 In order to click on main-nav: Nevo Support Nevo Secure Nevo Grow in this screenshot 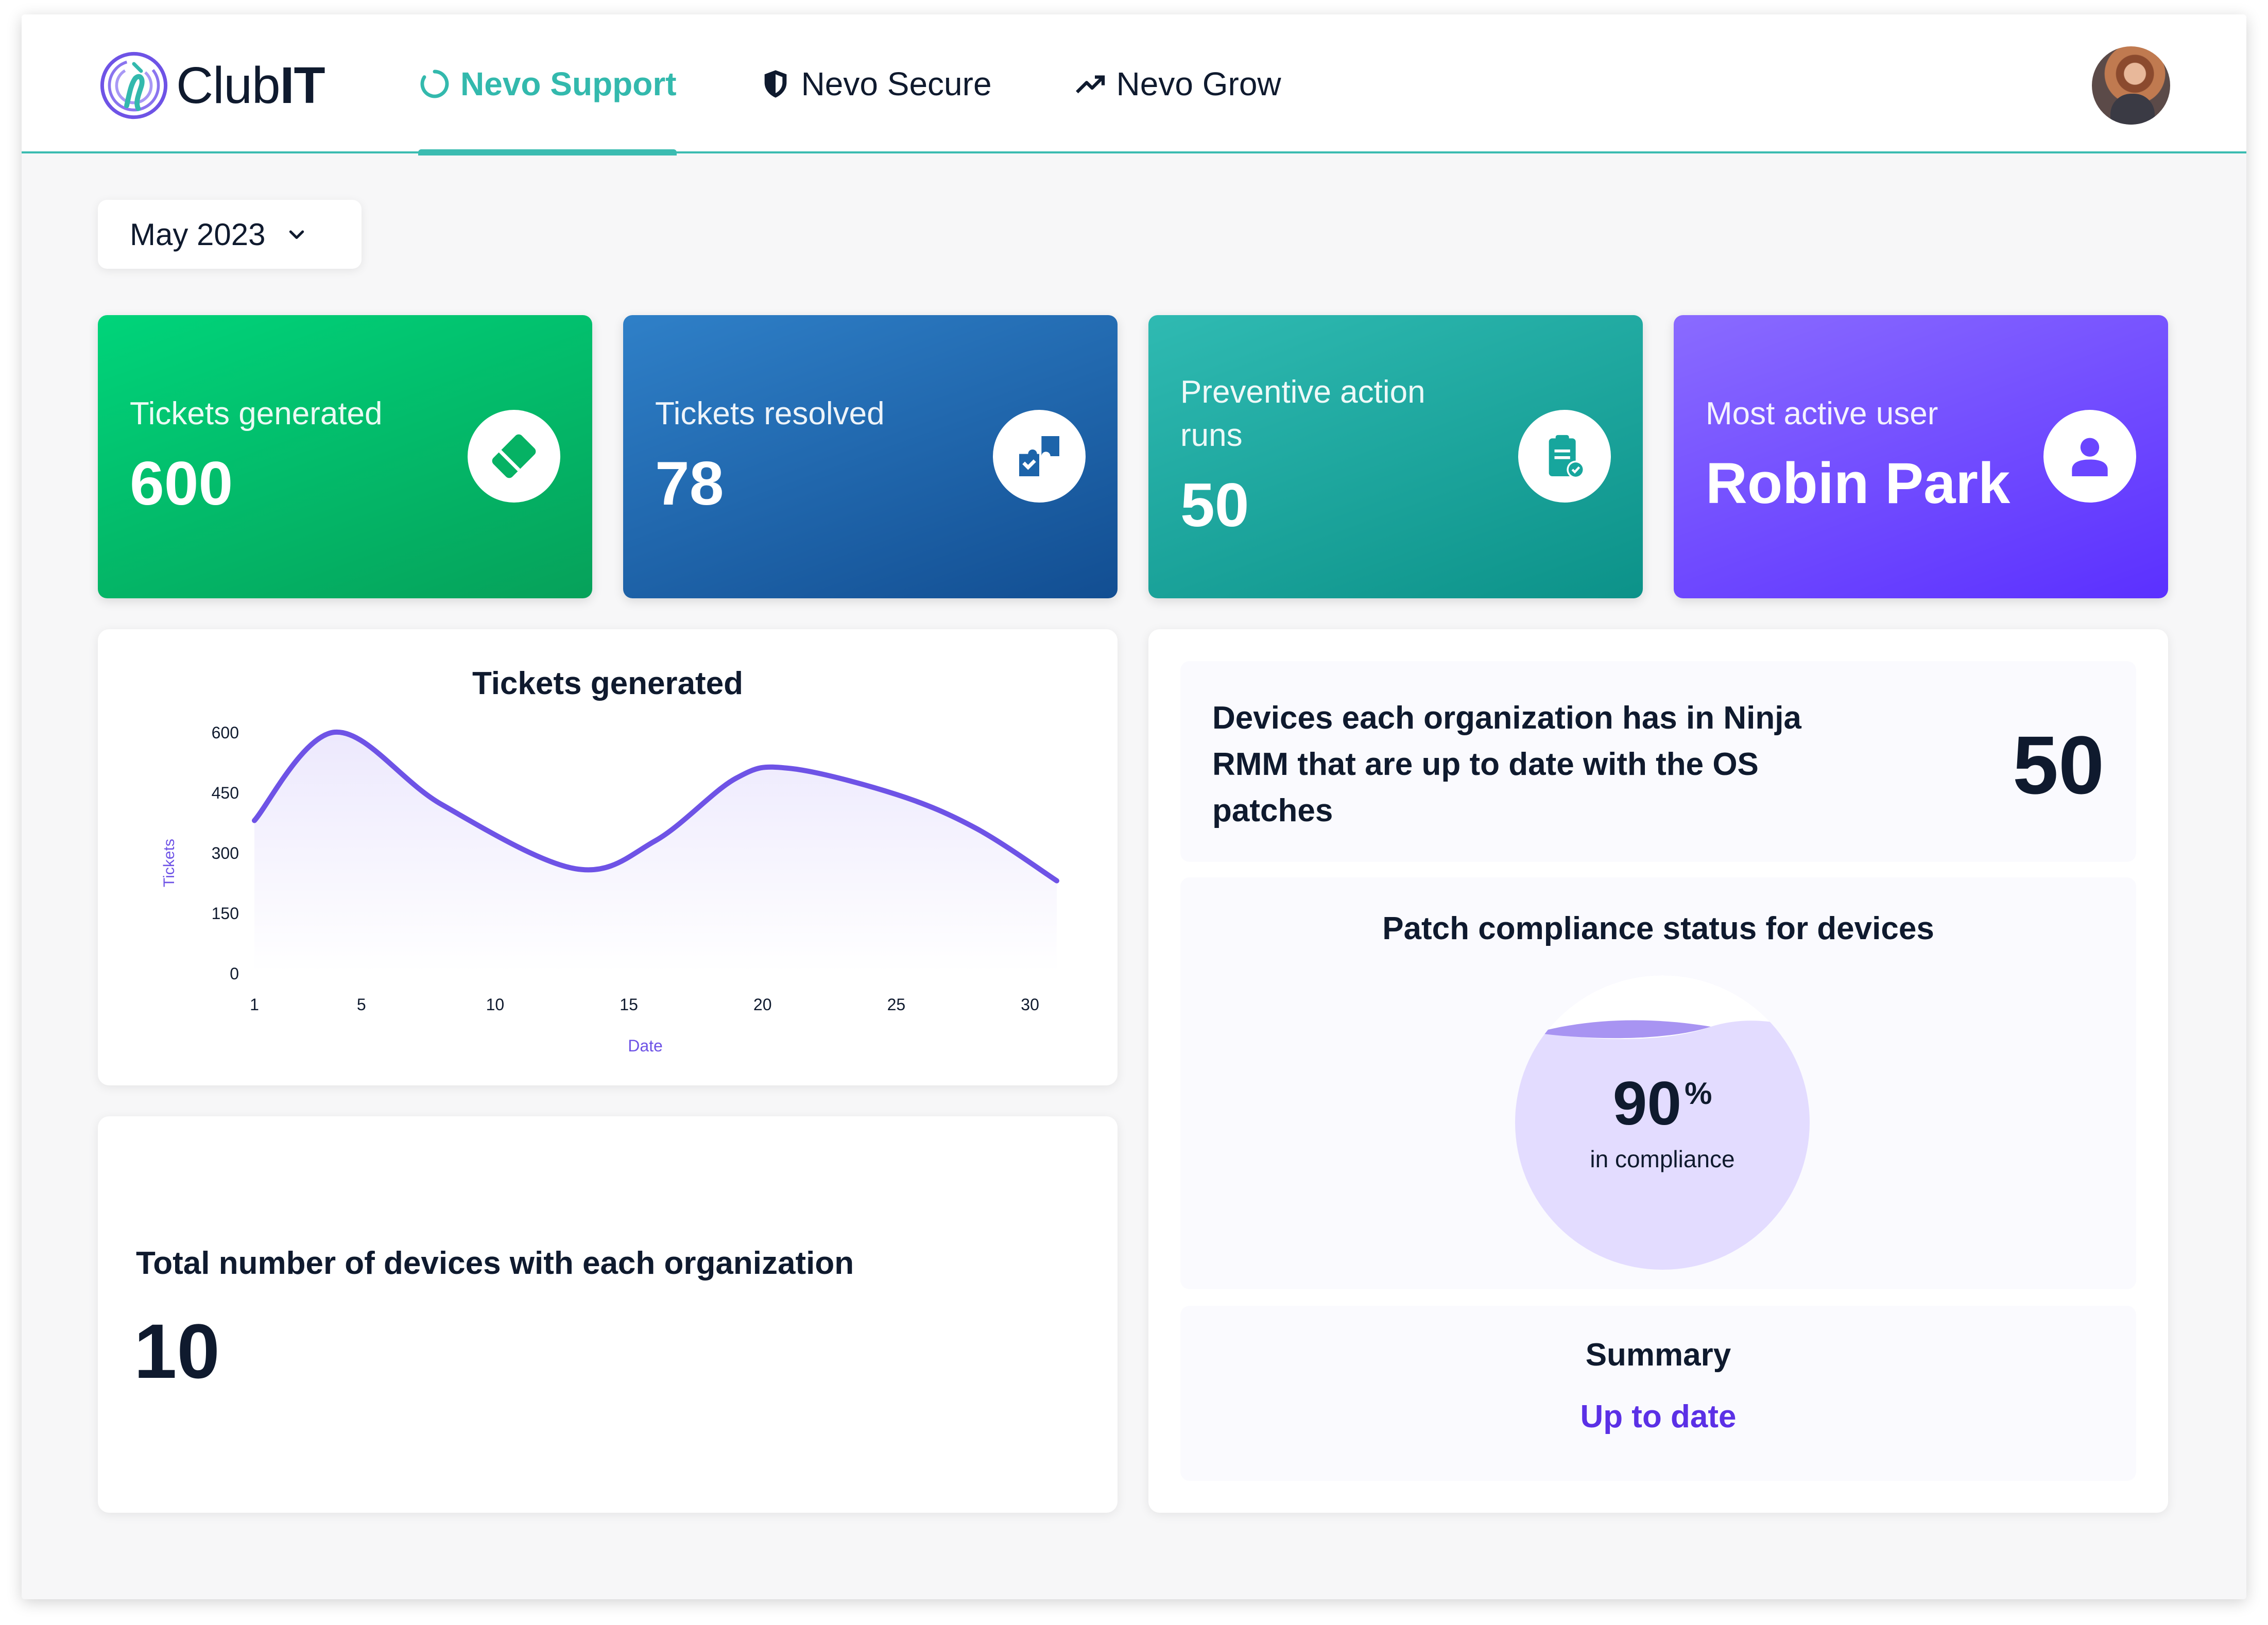, I will do `click(891, 84)`.